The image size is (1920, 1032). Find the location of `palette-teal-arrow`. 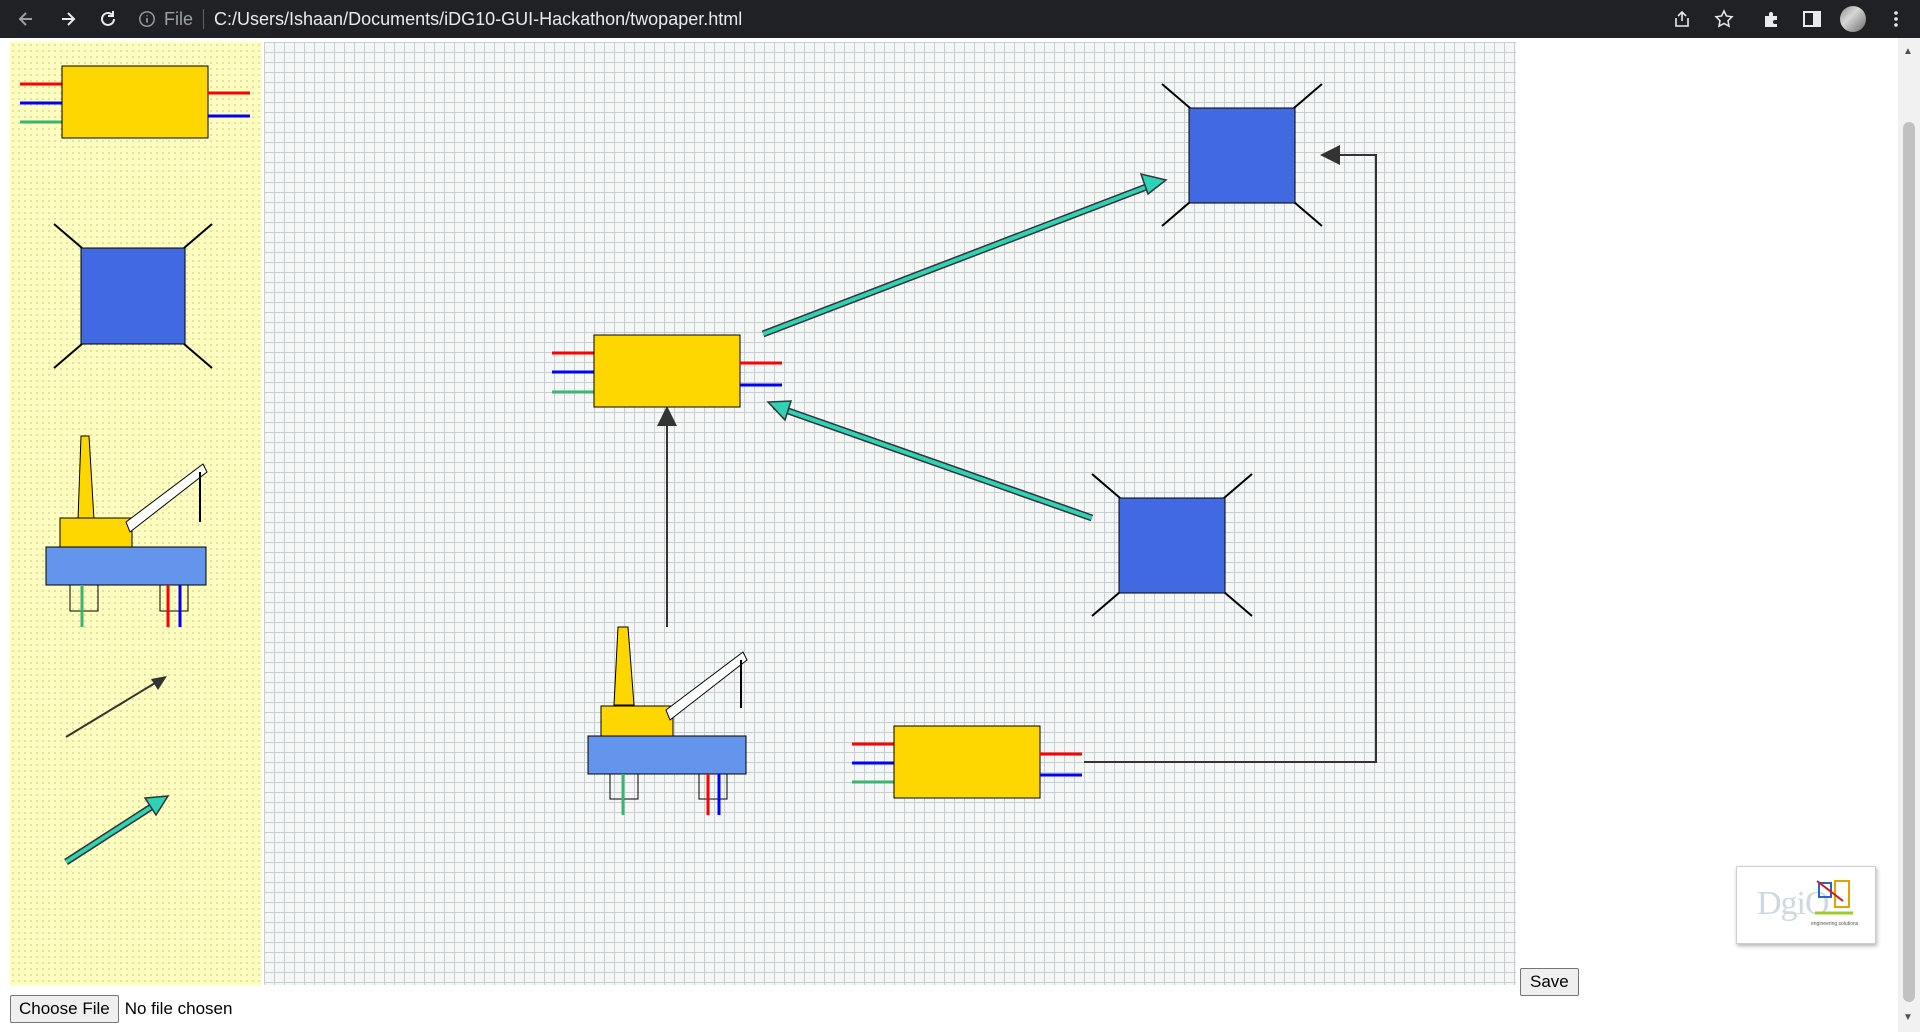

palette-teal-arrow is located at coordinates (117, 830).